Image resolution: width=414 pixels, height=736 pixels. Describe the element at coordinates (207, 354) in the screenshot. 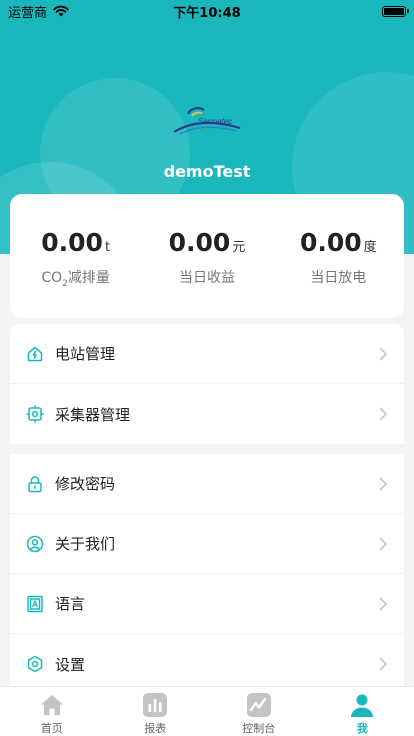

I see `menu-item-station-management: 电站管理` at that location.